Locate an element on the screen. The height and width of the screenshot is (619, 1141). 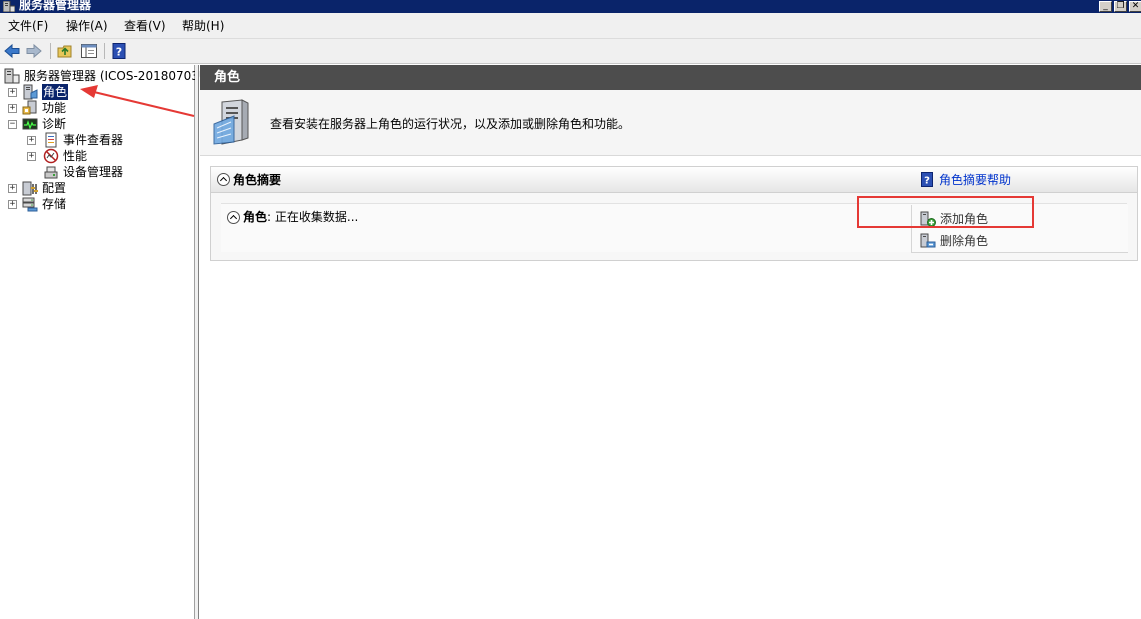
server-manager-app-icon is located at coordinates (9, 6).